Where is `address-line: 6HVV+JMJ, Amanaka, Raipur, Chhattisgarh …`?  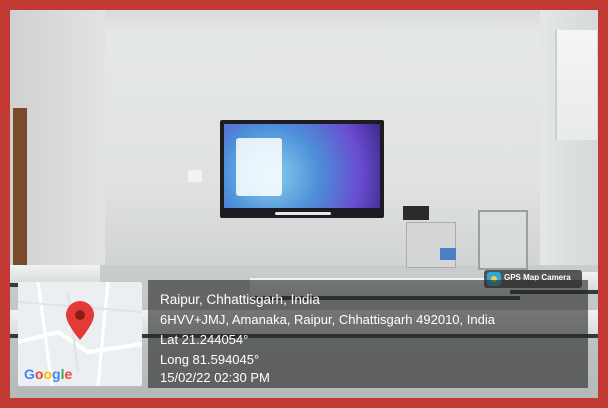 address-line: 6HVV+JMJ, Amanaka, Raipur, Chhattisgarh … is located at coordinates (327, 319).